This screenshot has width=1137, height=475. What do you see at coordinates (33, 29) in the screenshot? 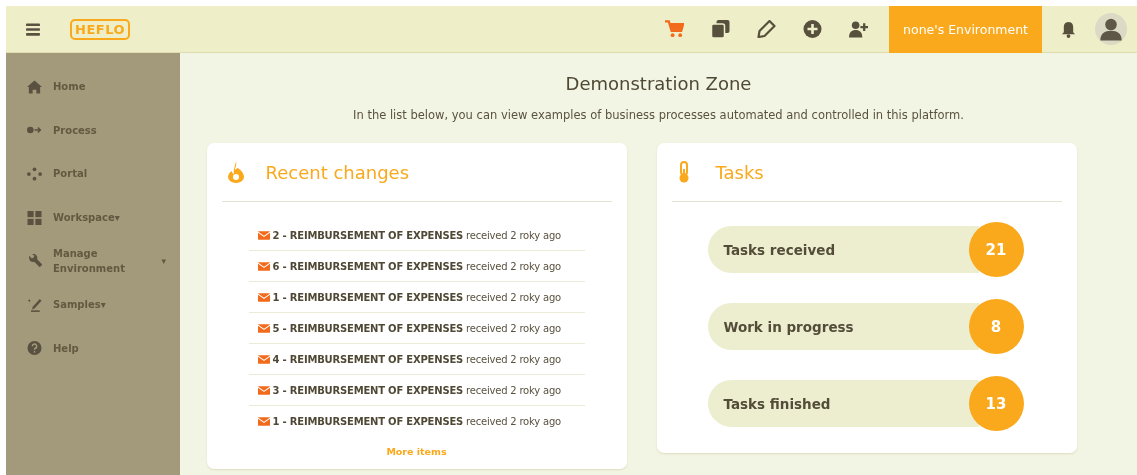
I see `menu-icon` at bounding box center [33, 29].